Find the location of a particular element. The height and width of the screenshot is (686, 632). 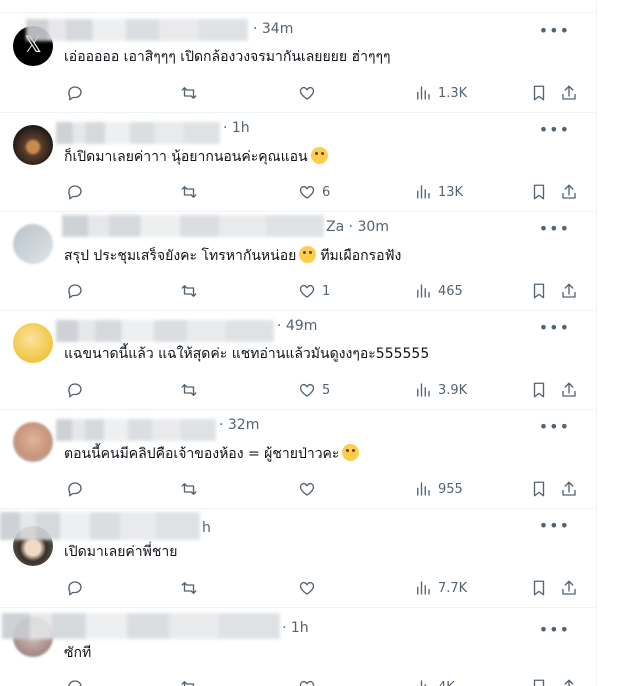

like-count: 5 is located at coordinates (326, 390).